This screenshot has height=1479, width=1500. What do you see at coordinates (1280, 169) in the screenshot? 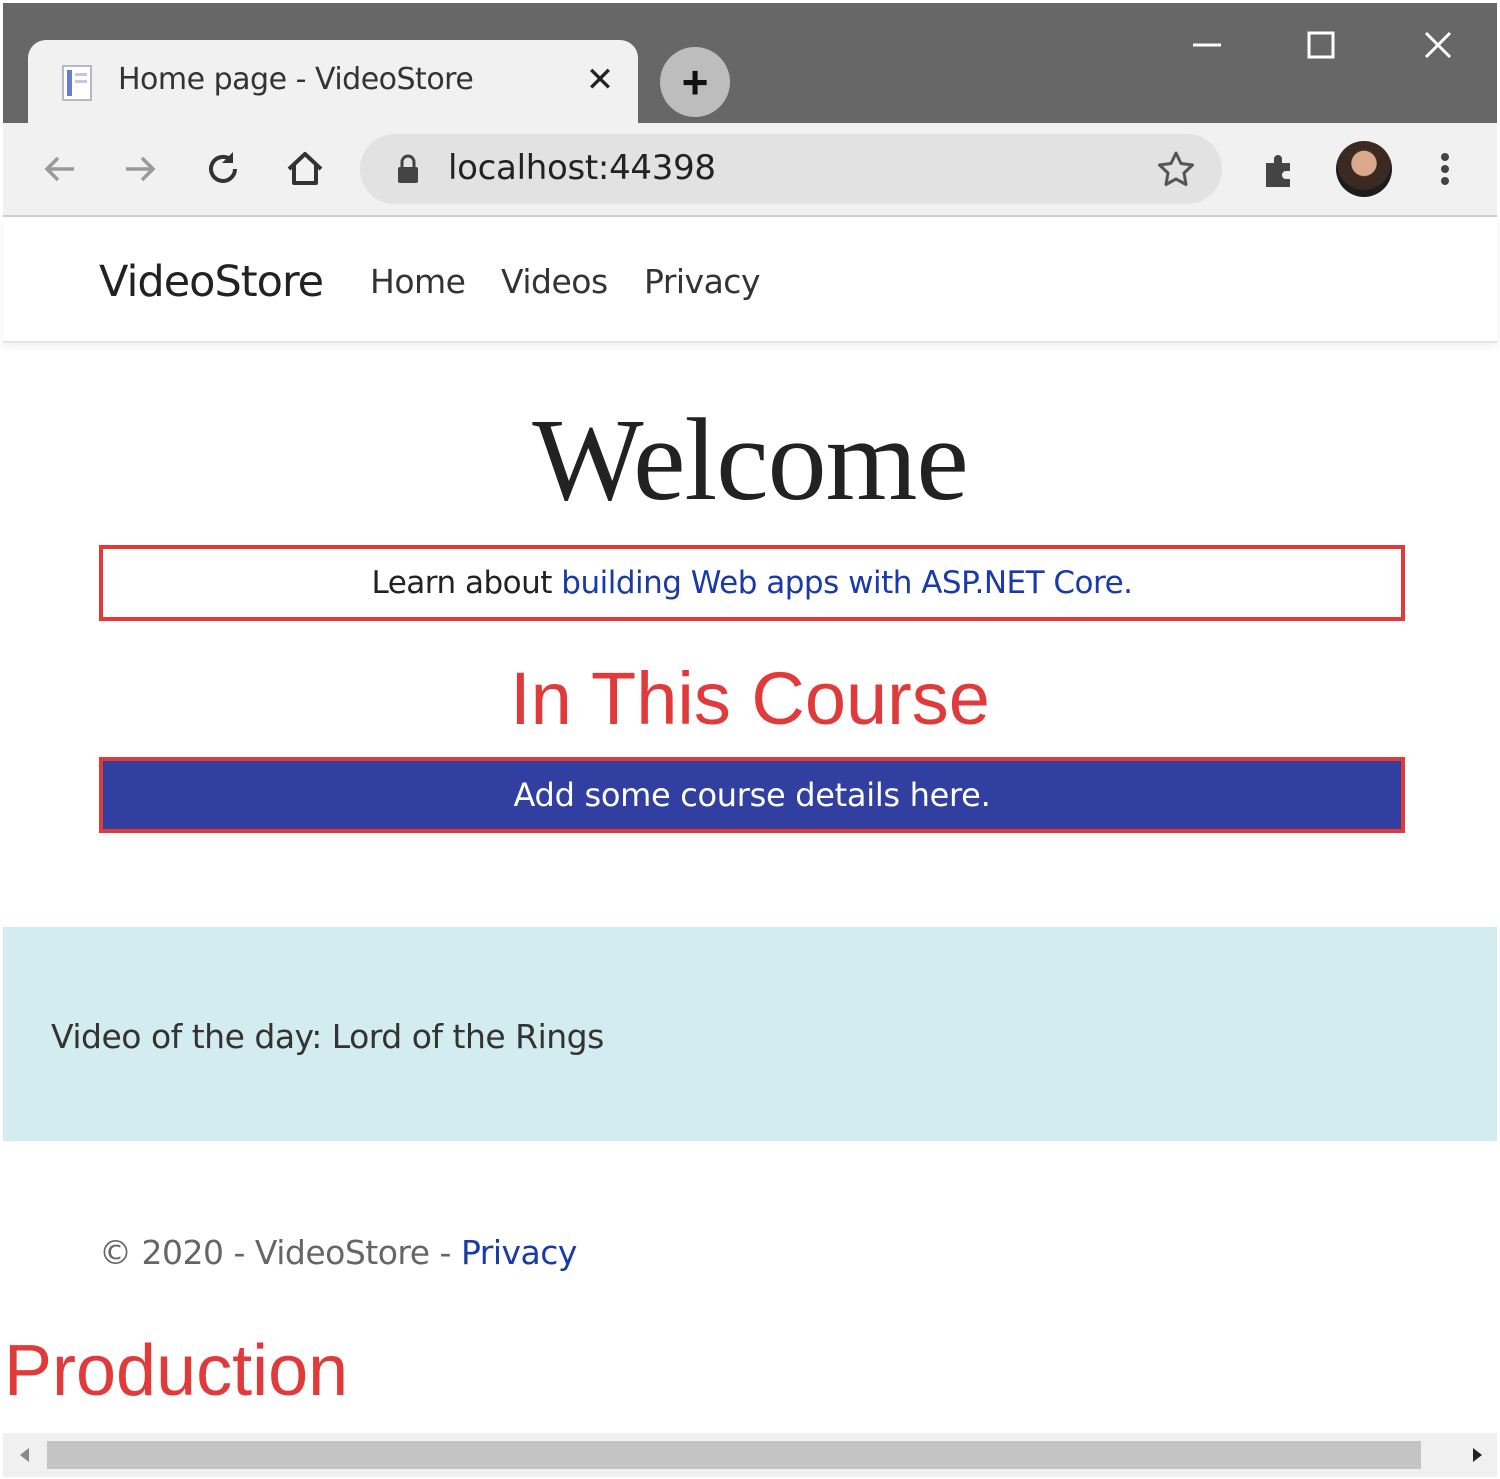
I see `extensions-icon` at bounding box center [1280, 169].